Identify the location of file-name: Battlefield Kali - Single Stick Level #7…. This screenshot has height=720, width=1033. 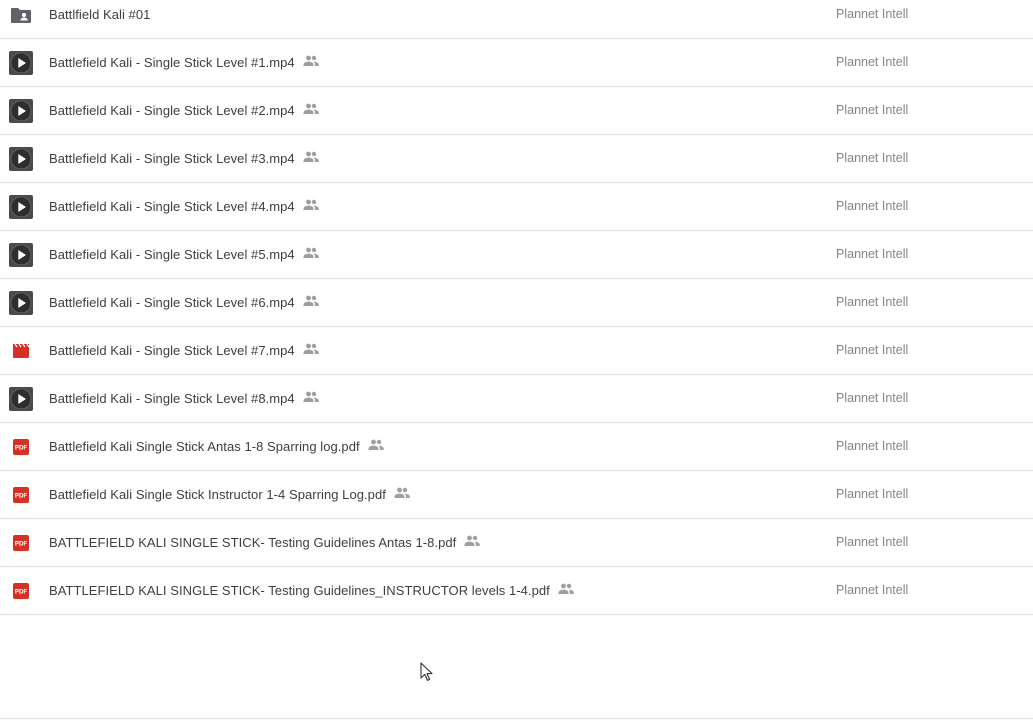
(172, 350).